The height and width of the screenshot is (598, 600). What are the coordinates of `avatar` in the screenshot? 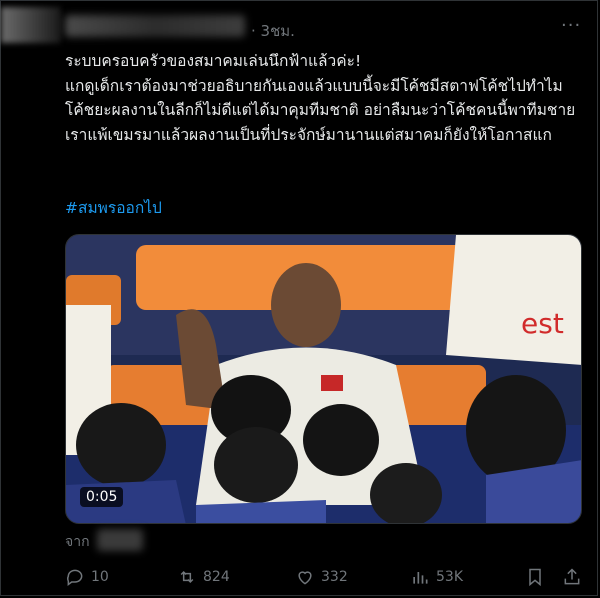 It's located at (31, 25).